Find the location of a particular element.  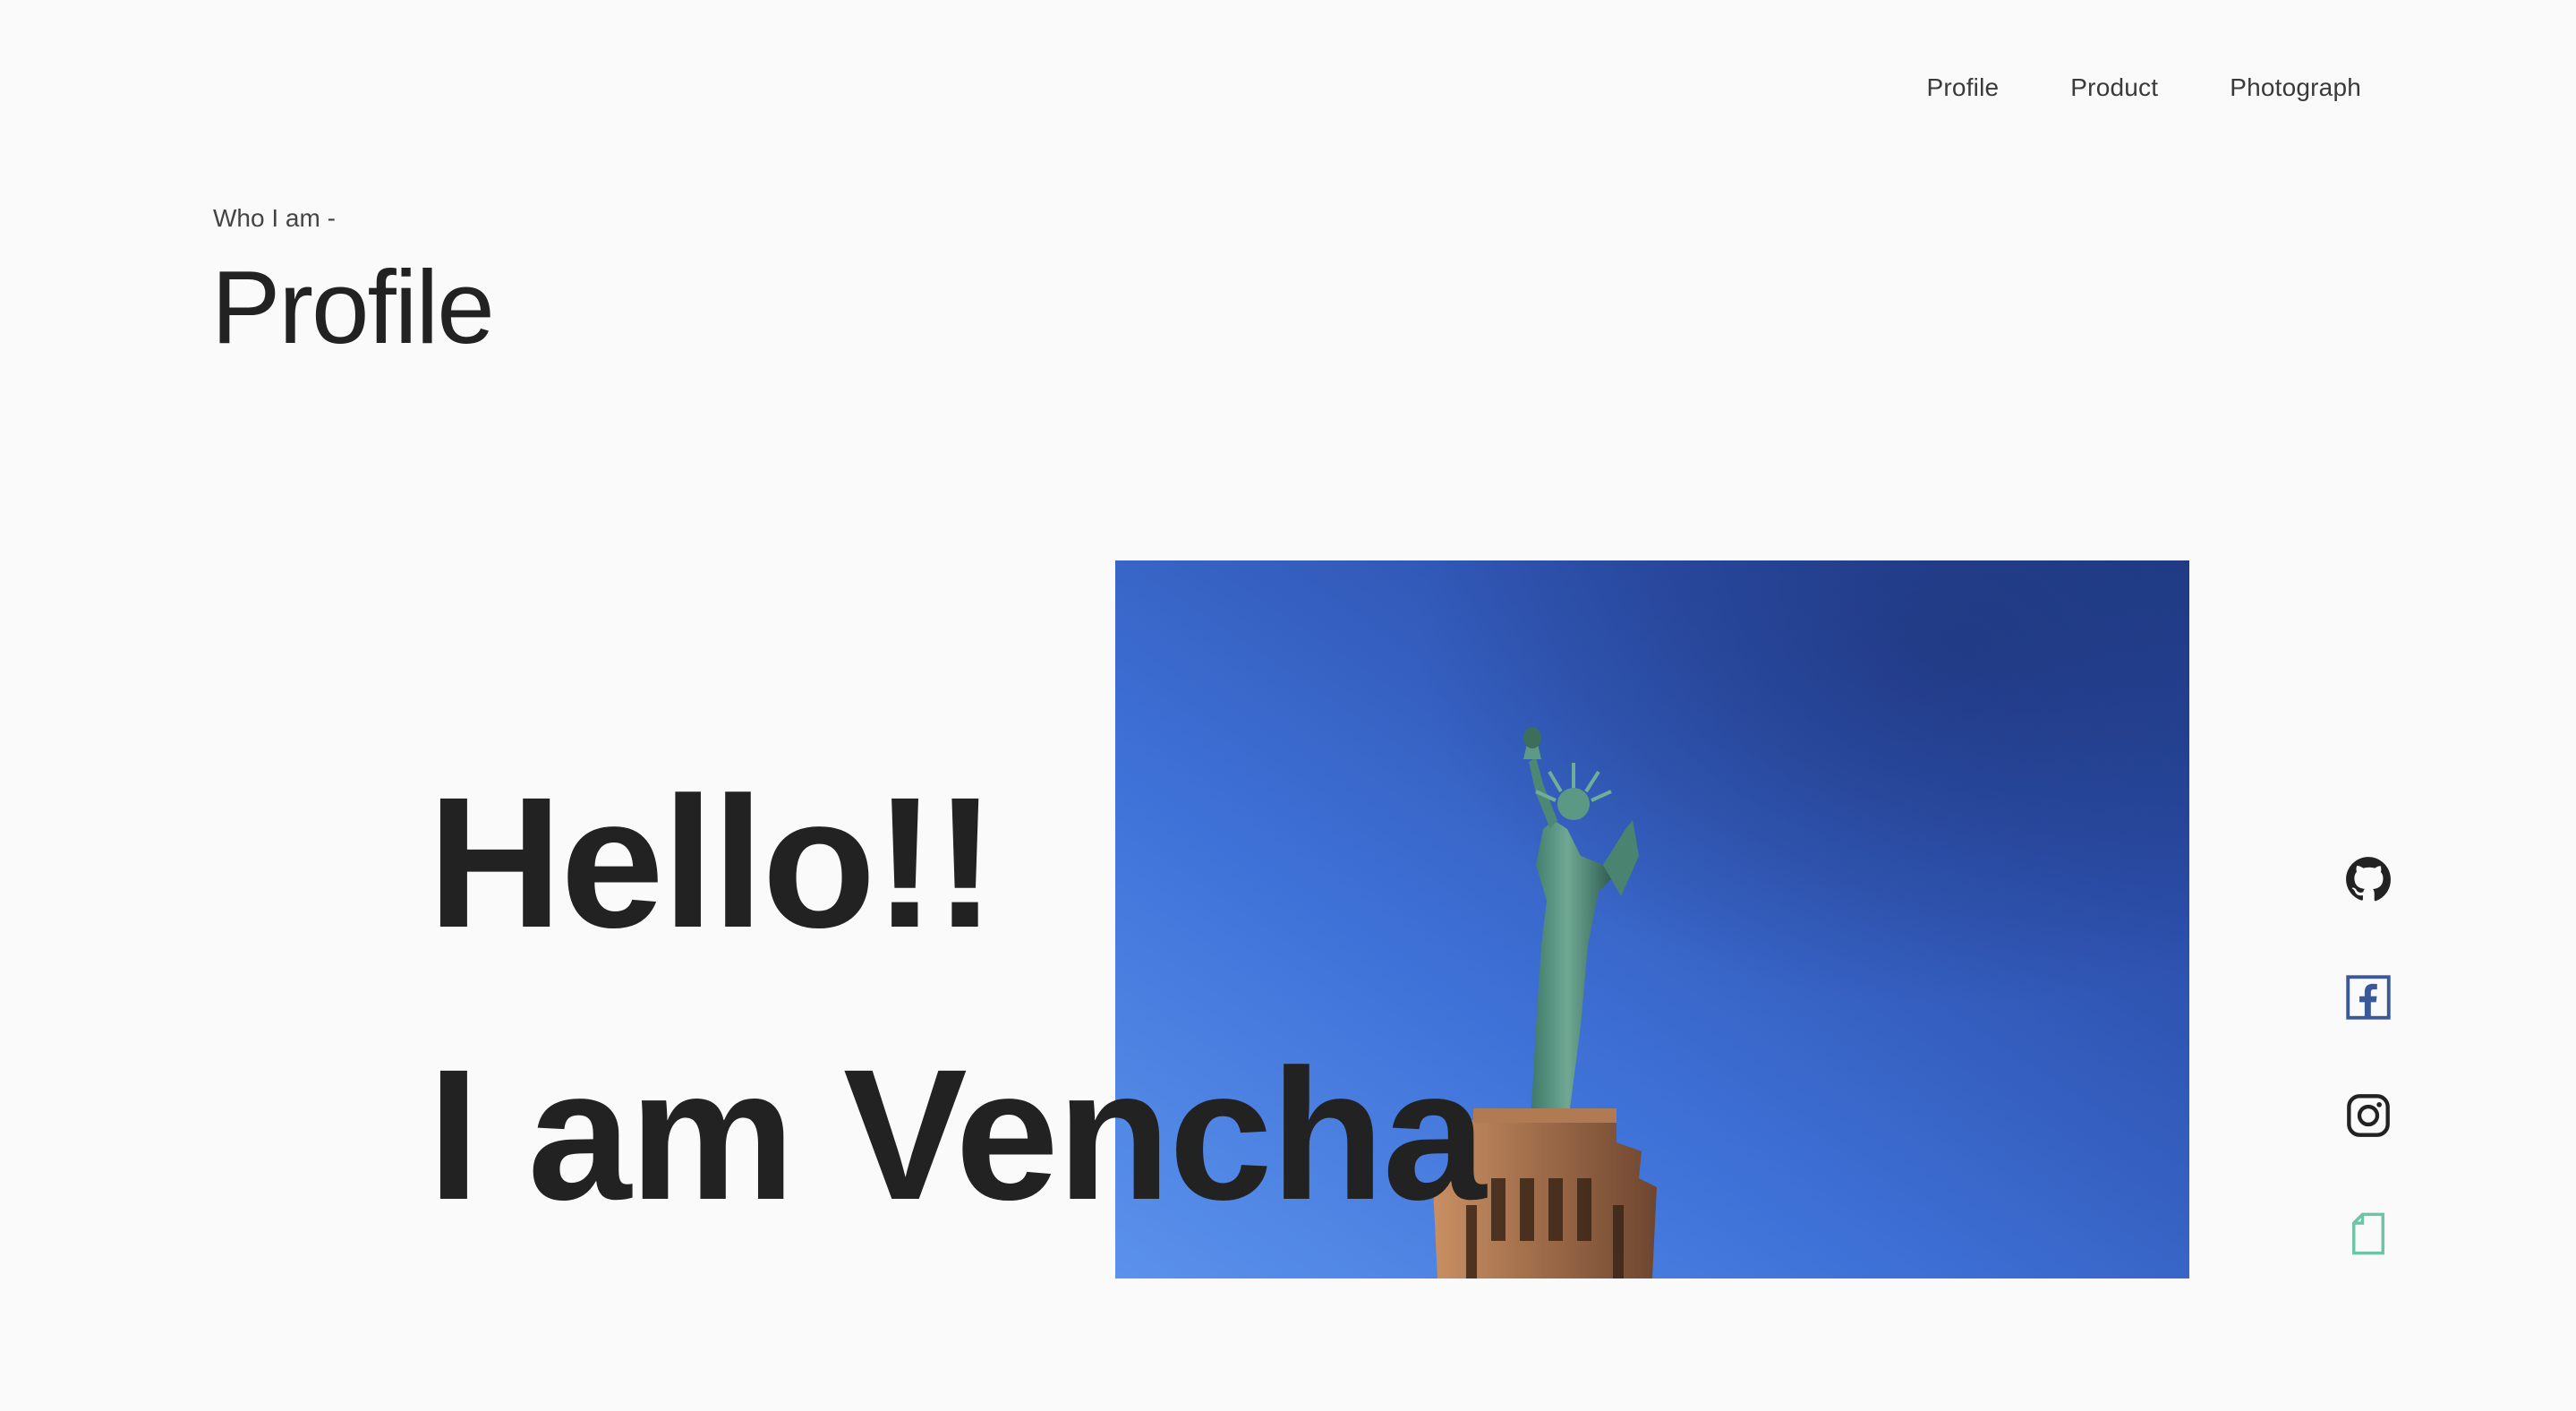

page-title: Profile is located at coordinates (353, 307).